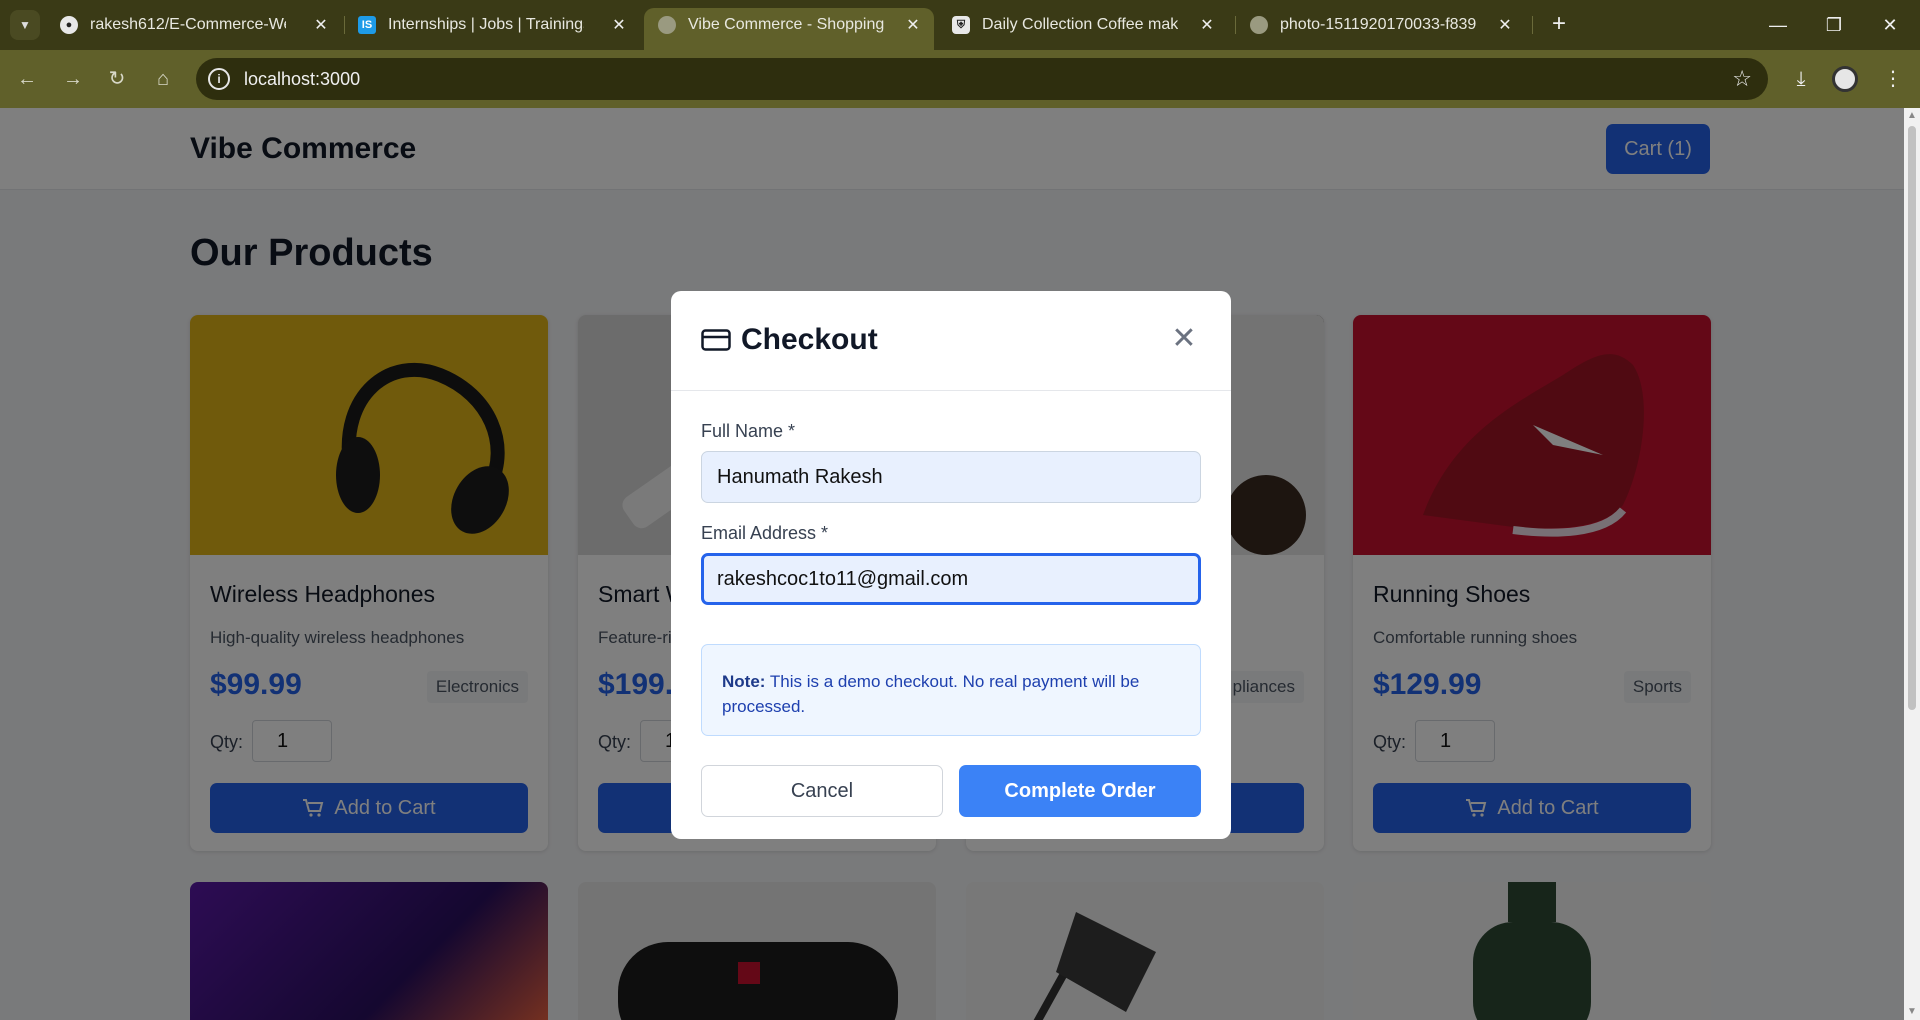 The height and width of the screenshot is (1020, 1920). Describe the element at coordinates (73, 79) in the screenshot. I see `forward-arrow-icon: →` at that location.